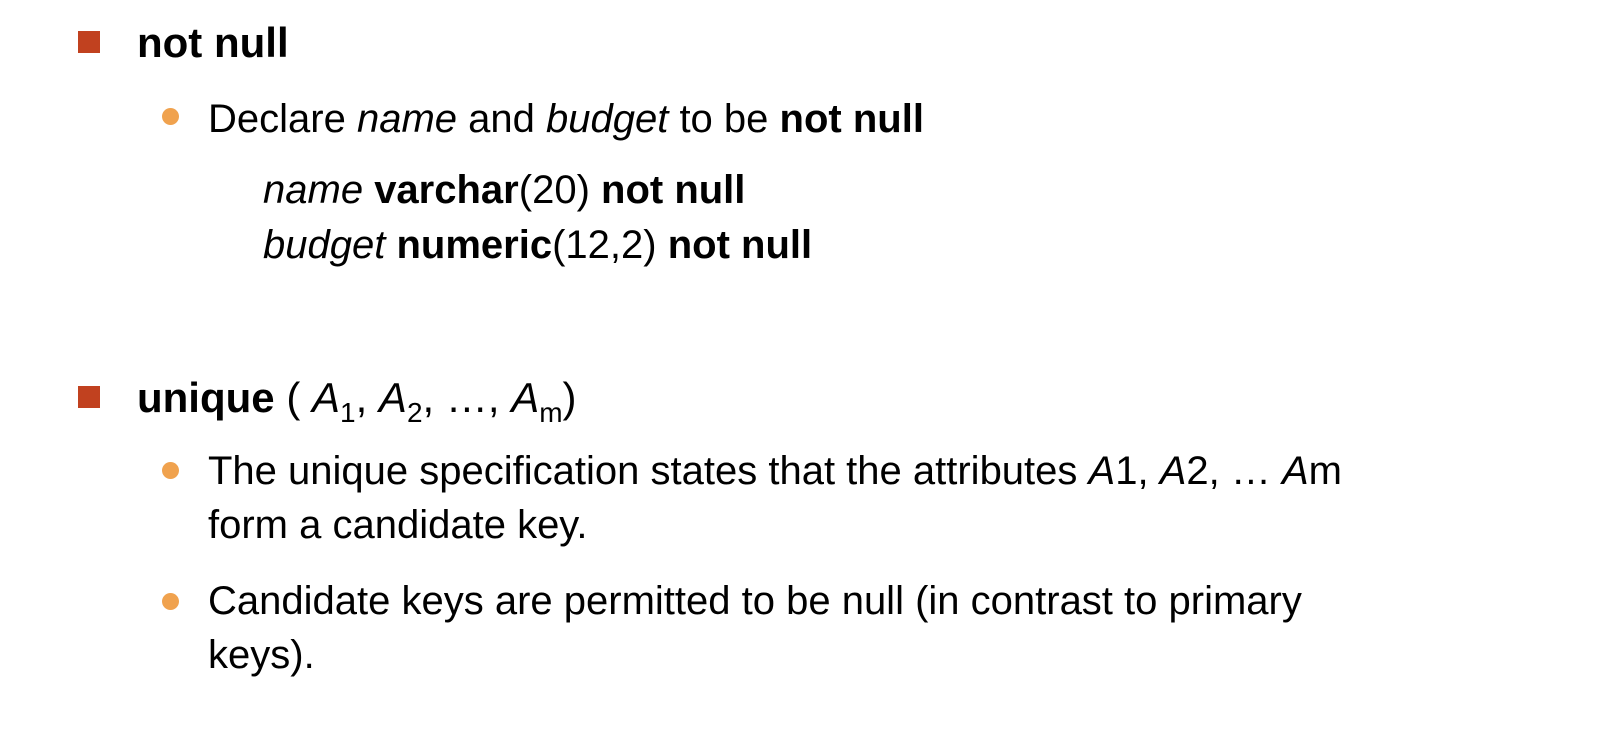 The width and height of the screenshot is (1604, 736). What do you see at coordinates (446, 190) in the screenshot?
I see `text: varchar` at bounding box center [446, 190].